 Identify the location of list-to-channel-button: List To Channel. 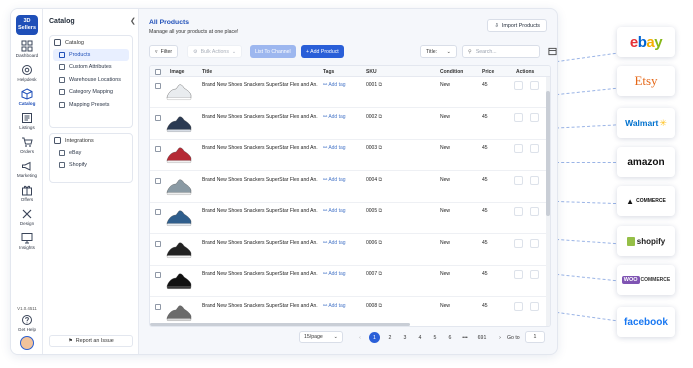
(273, 51).